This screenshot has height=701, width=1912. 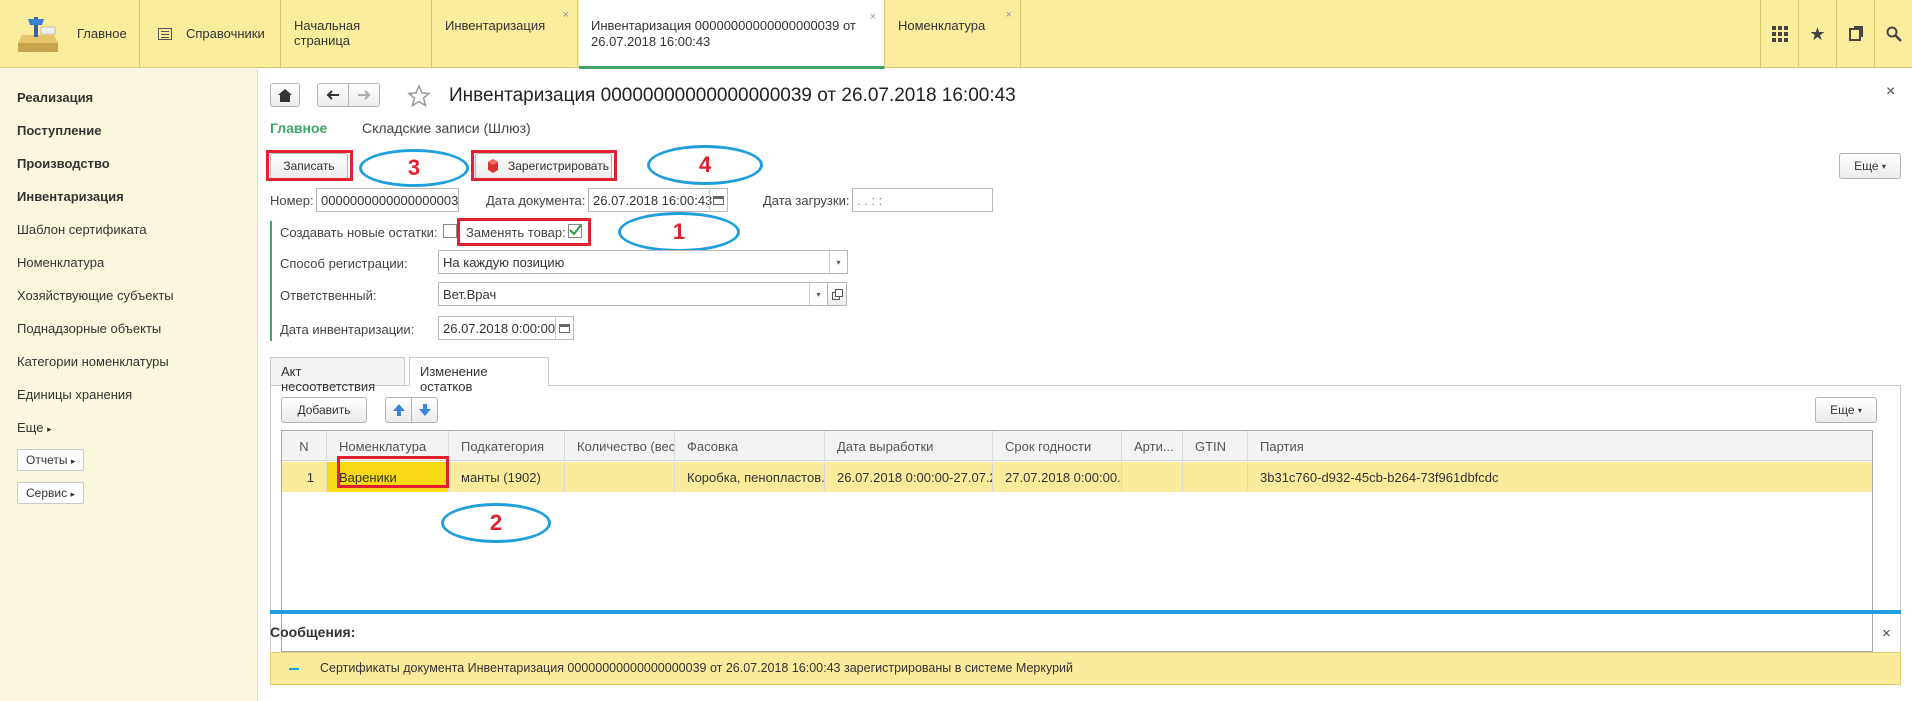 I want to click on cell-batch: 3b31c760-d932-45cb-b264-73f961dbfcdc, so click(x=1560, y=477).